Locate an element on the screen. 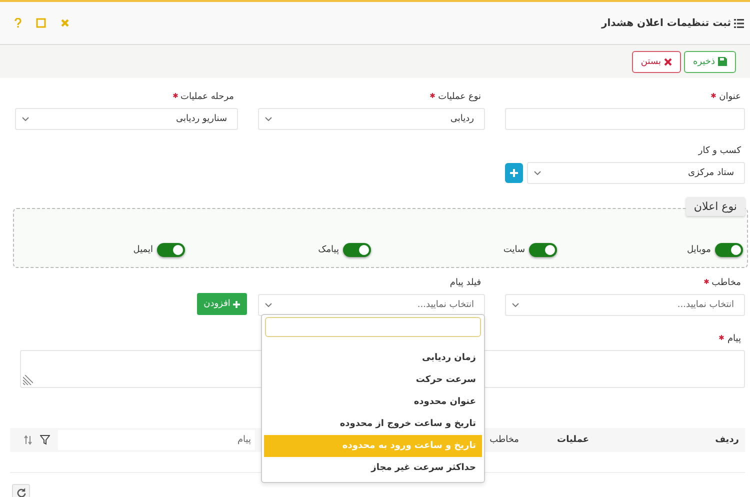 The height and width of the screenshot is (497, 750). toggle-label: پیامک is located at coordinates (328, 250).